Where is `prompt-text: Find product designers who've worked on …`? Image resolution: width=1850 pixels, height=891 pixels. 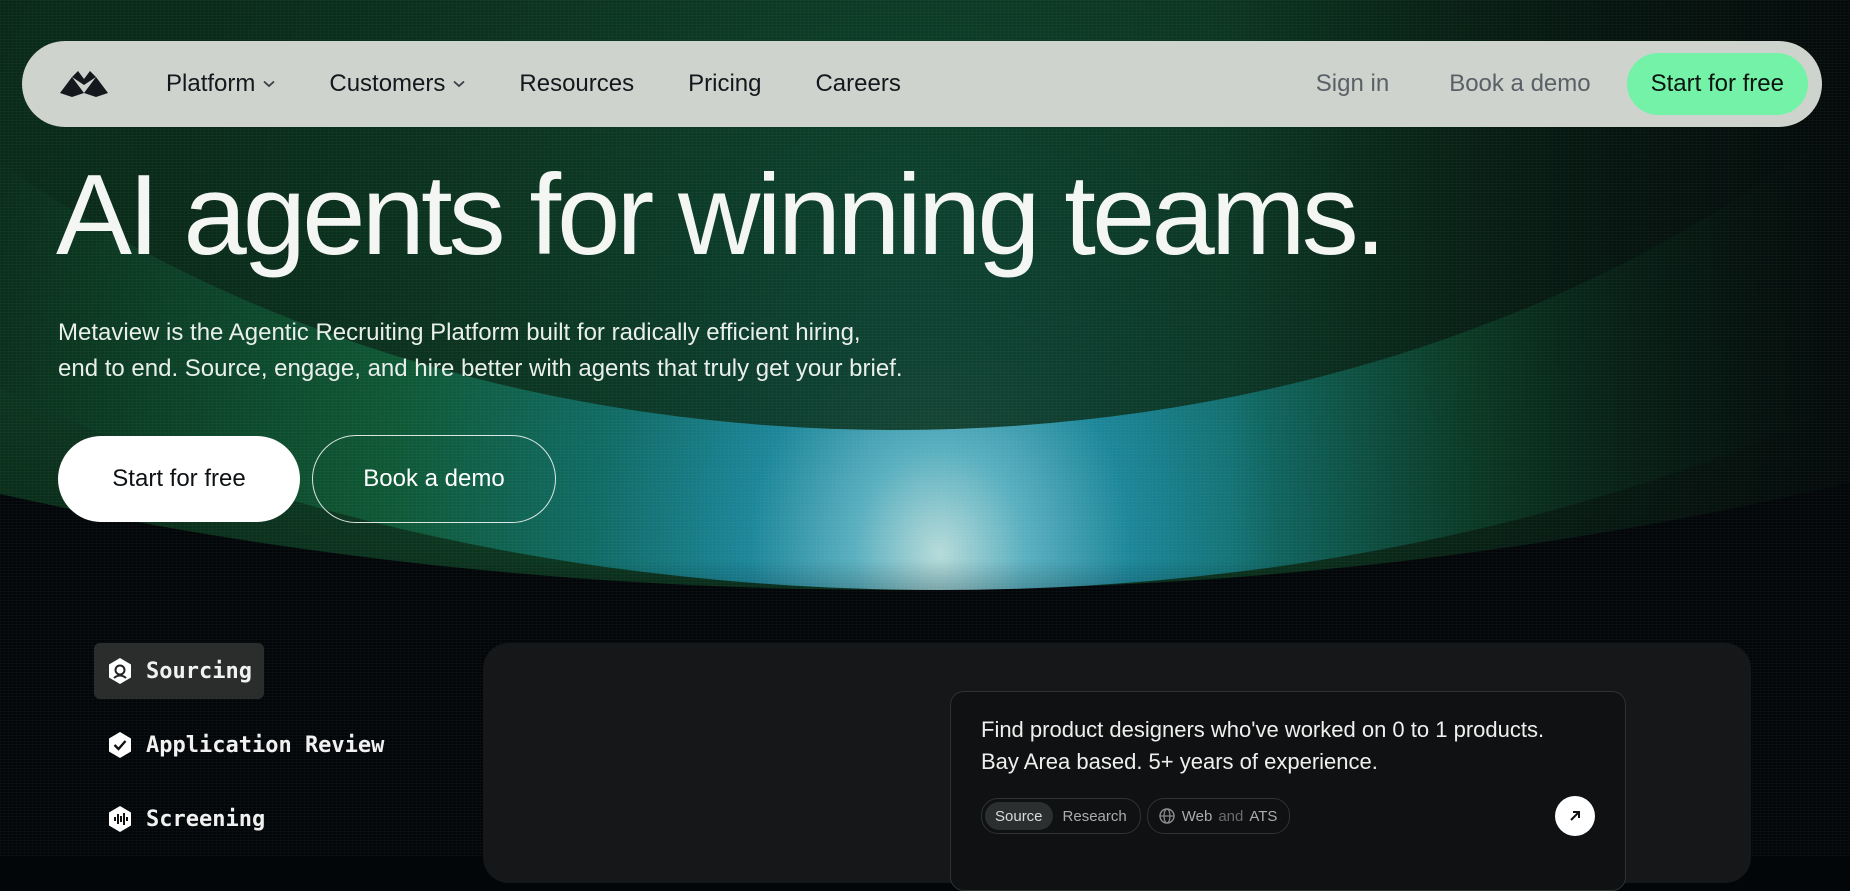
prompt-text: Find product designers who've worked on … is located at coordinates (1288, 746).